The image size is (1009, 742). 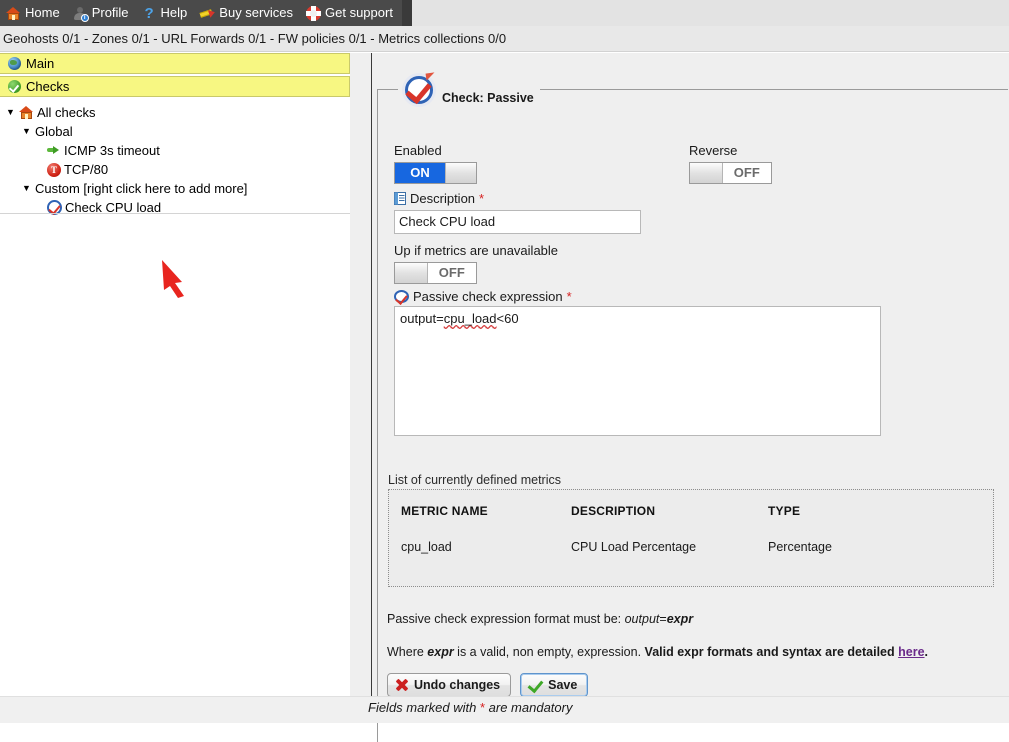 I want to click on tree-node-icmp: ICMP 3s timeout, so click(x=175, y=150).